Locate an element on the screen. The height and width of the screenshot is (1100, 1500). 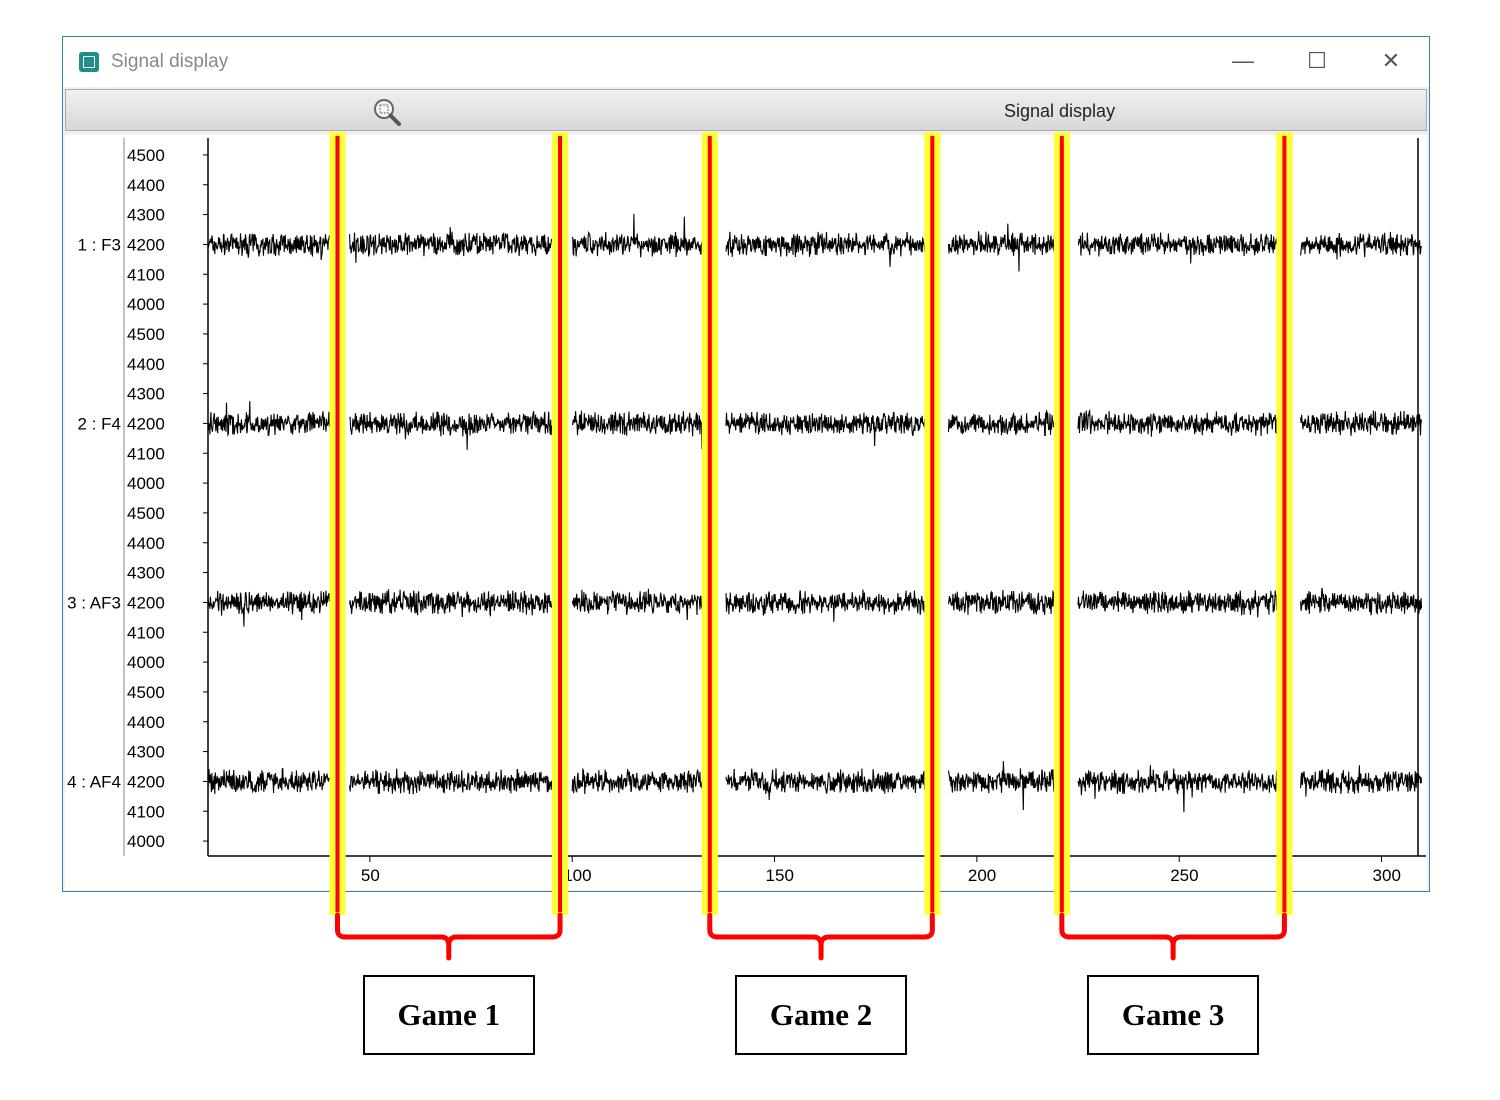
channel-label: 1 : F3 is located at coordinates (99, 244).